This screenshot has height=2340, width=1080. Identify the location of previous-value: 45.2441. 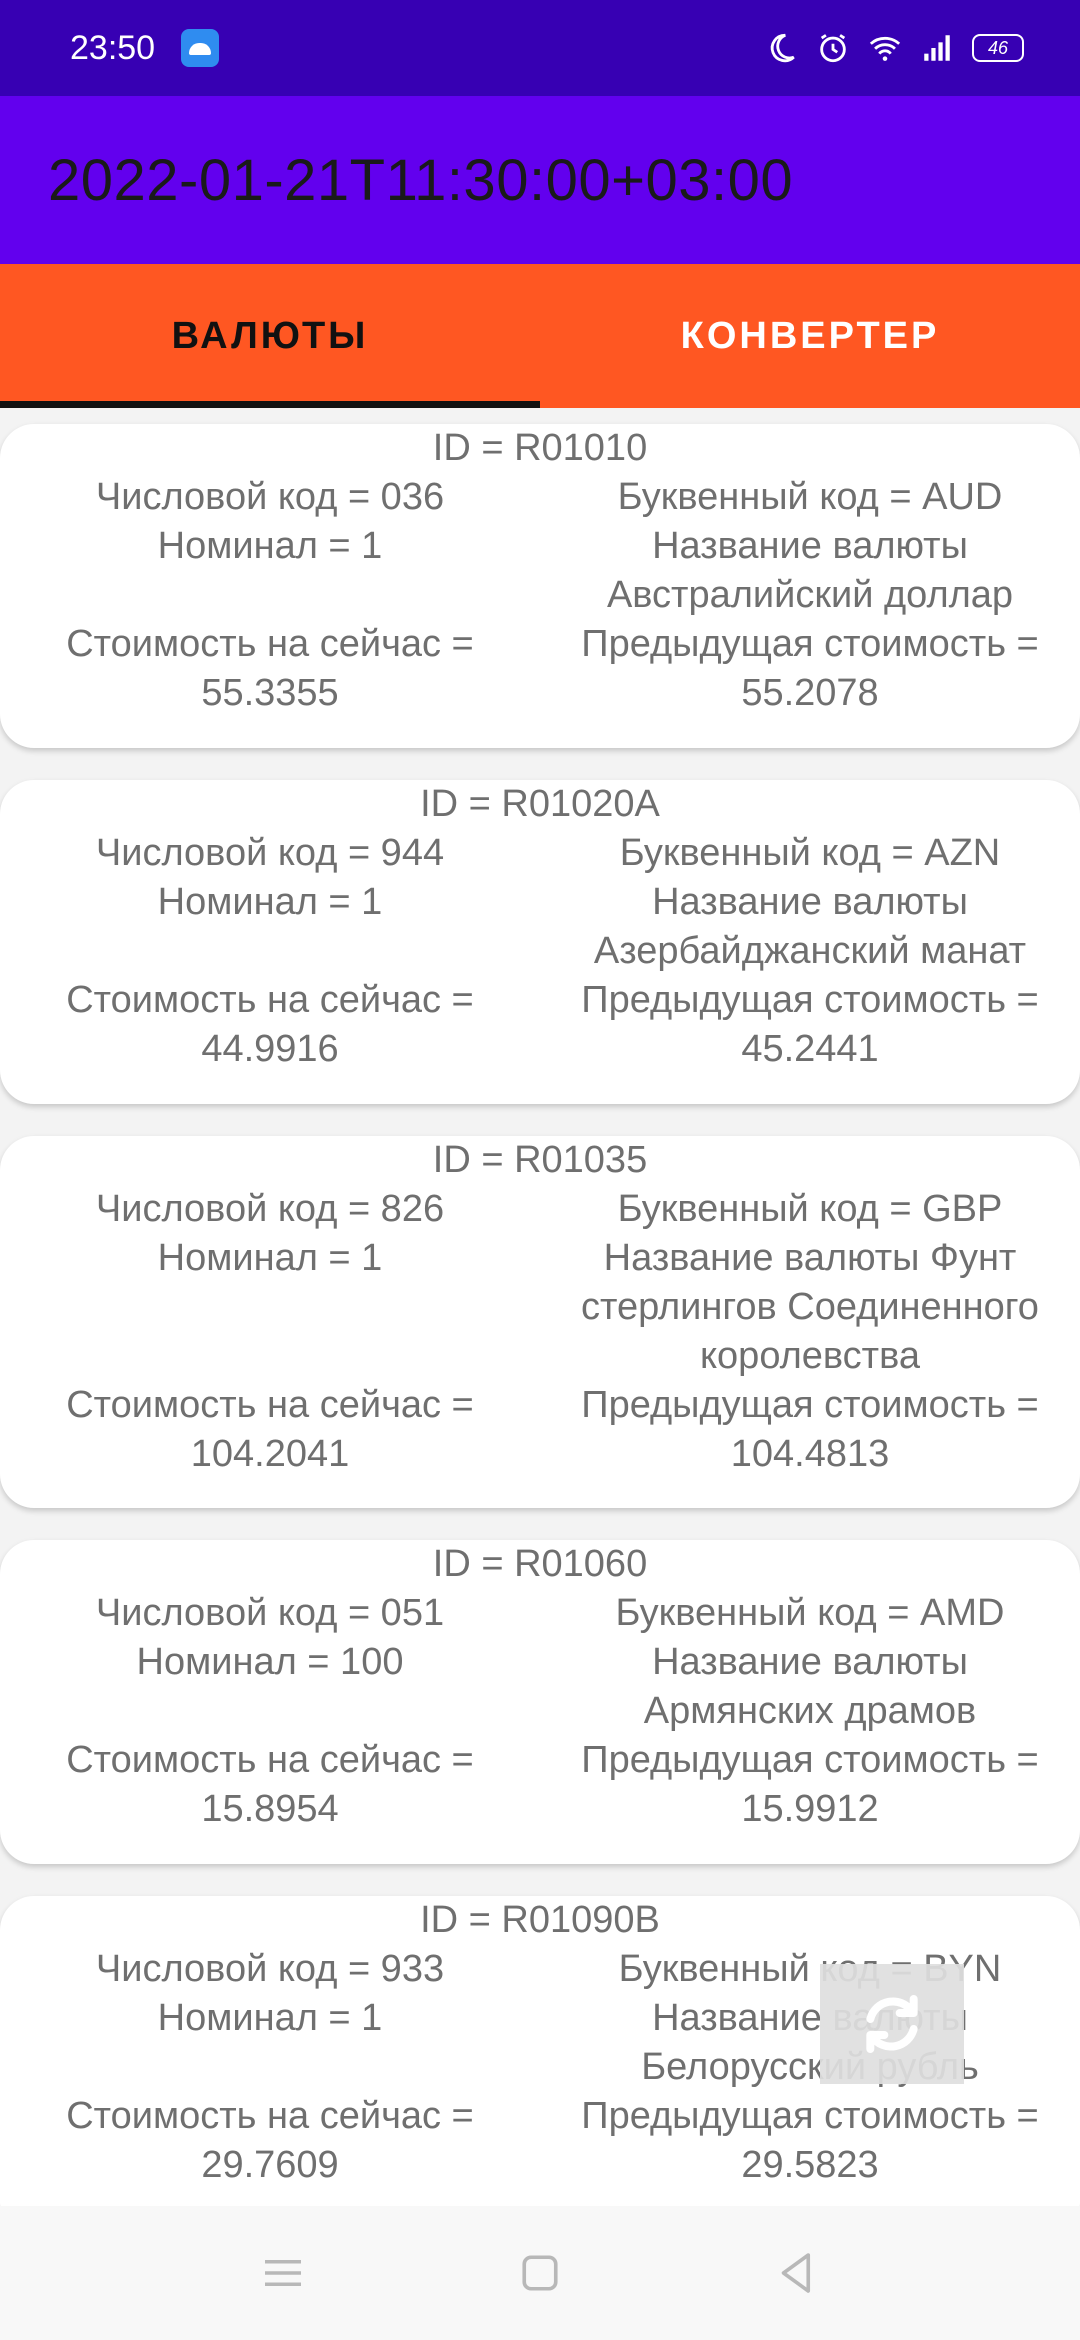
(810, 1049).